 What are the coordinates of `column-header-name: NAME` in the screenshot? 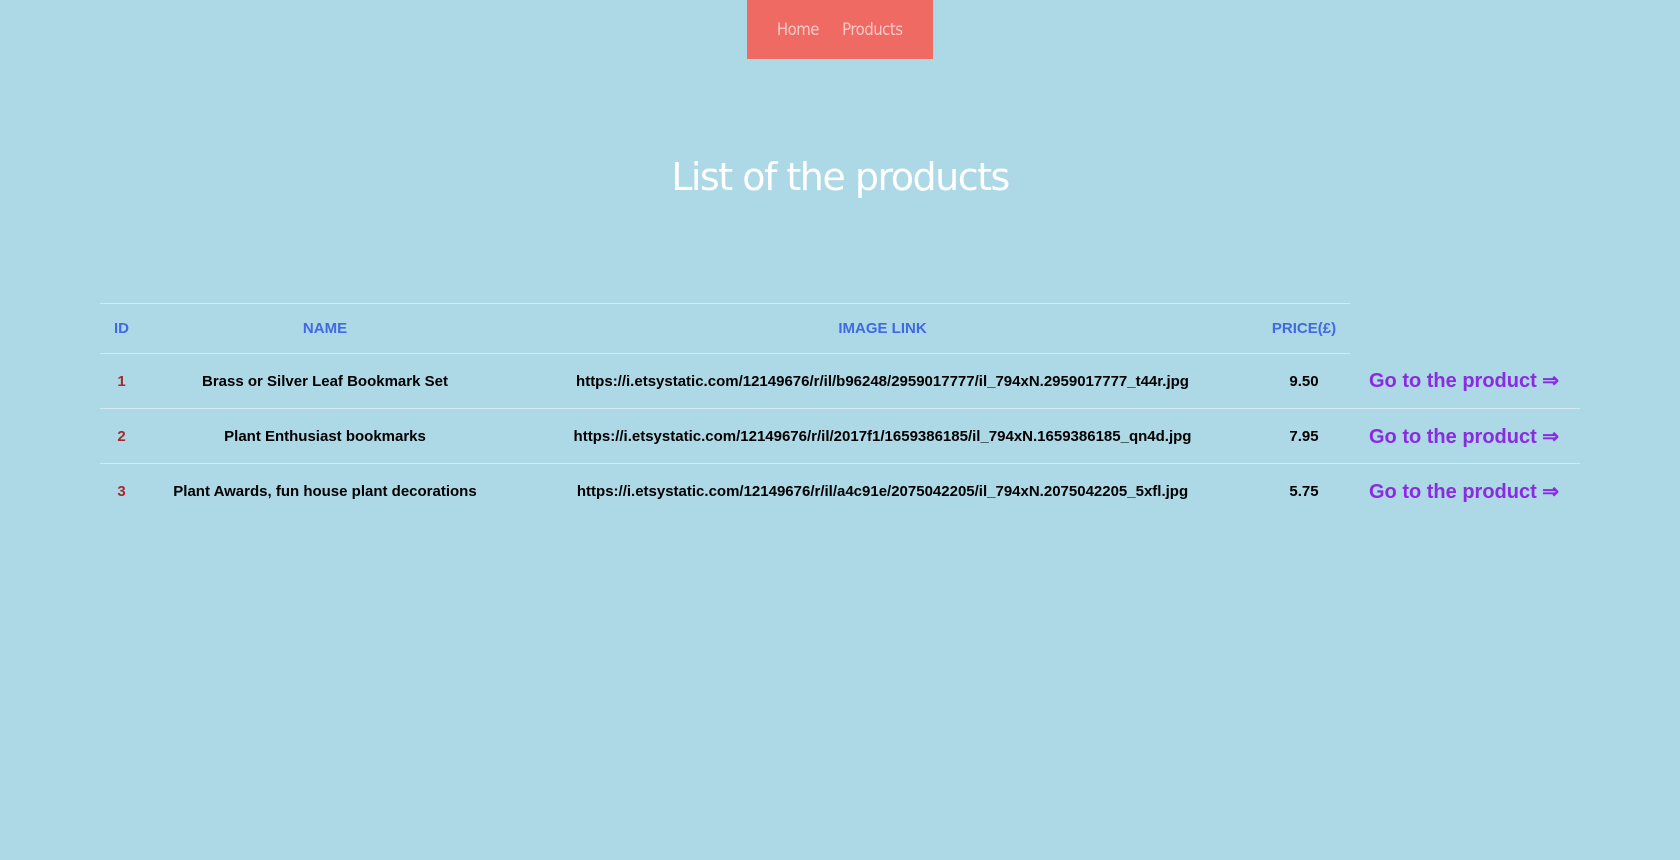 It's located at (325, 328).